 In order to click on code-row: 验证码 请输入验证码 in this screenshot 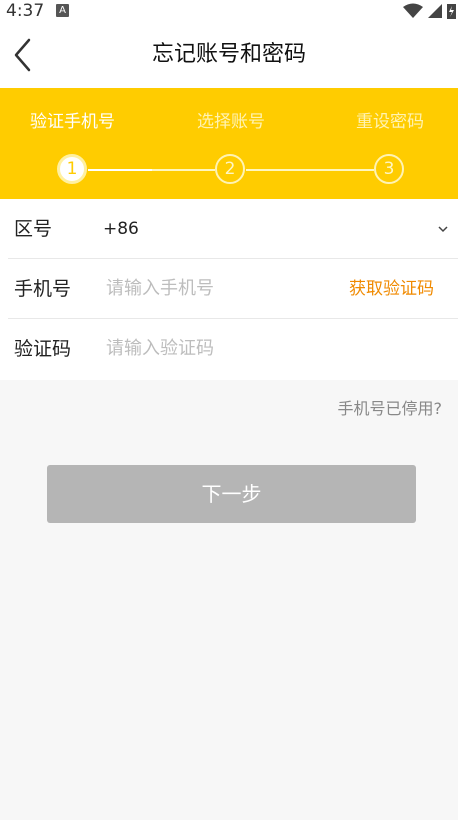, I will do `click(233, 349)`.